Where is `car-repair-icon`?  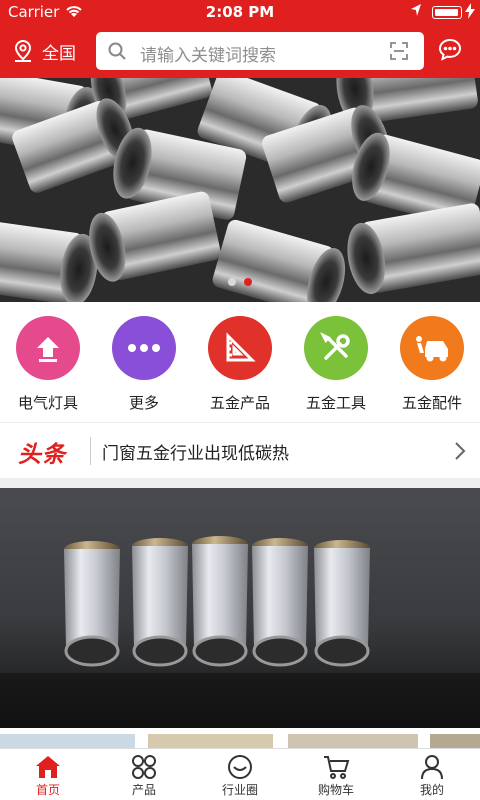
car-repair-icon is located at coordinates (432, 348).